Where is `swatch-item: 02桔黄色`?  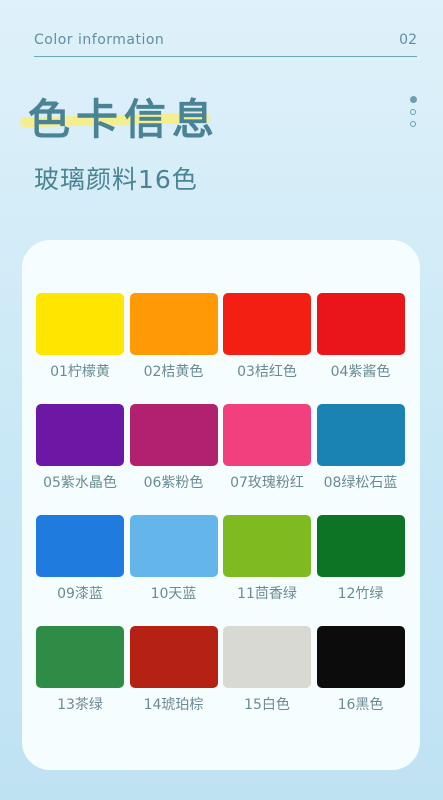
swatch-item: 02桔黄色 is located at coordinates (173, 337).